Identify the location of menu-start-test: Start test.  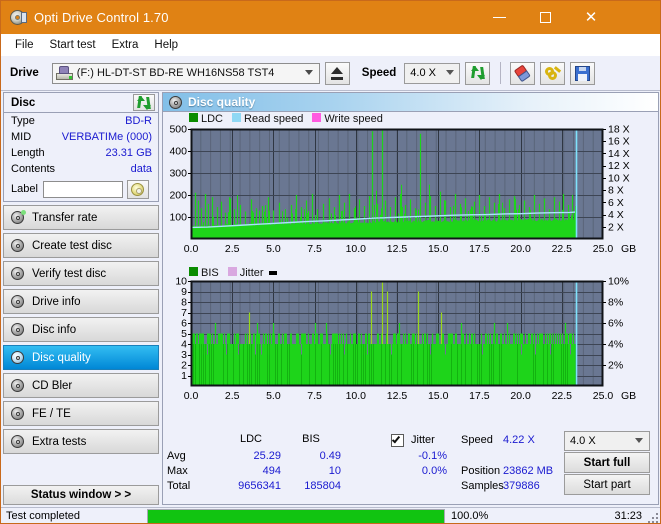
(73, 45).